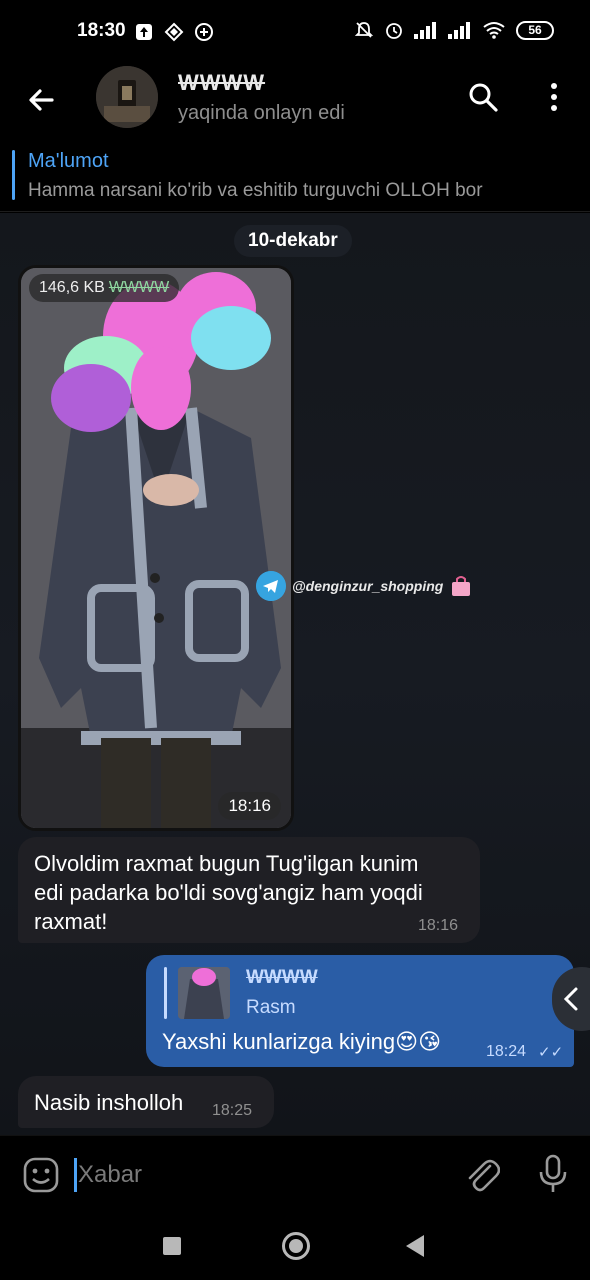 The image size is (590, 1280). Describe the element at coordinates (204, 32) in the screenshot. I see `add-circle-icon` at that location.